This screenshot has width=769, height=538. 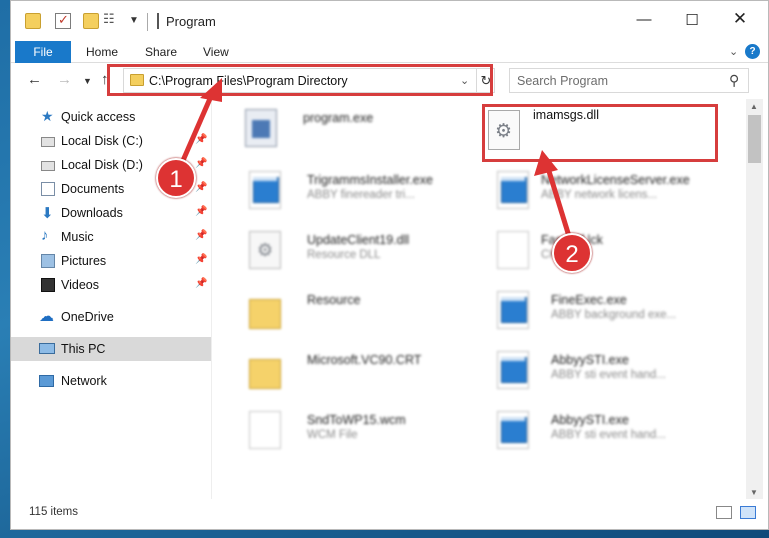 What do you see at coordinates (43, 52) in the screenshot?
I see `tab-file: File` at bounding box center [43, 52].